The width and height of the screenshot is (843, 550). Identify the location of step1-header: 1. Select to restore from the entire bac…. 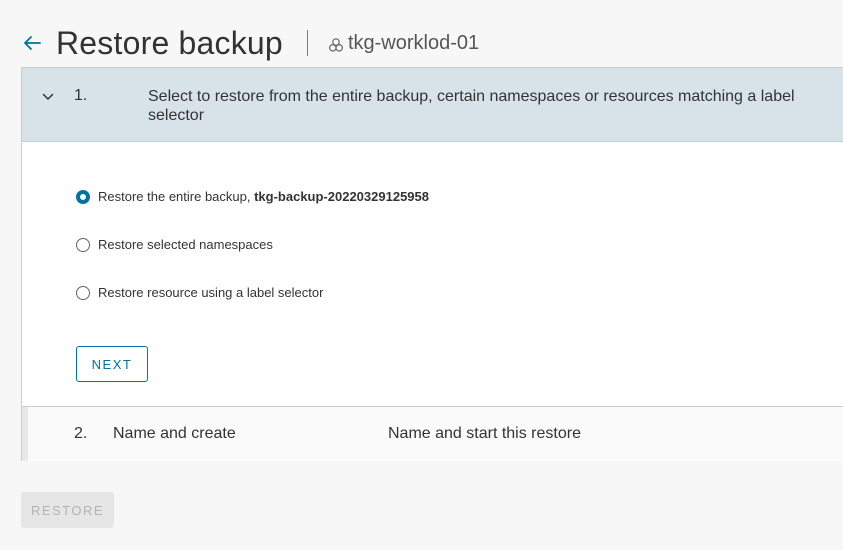
(432, 105).